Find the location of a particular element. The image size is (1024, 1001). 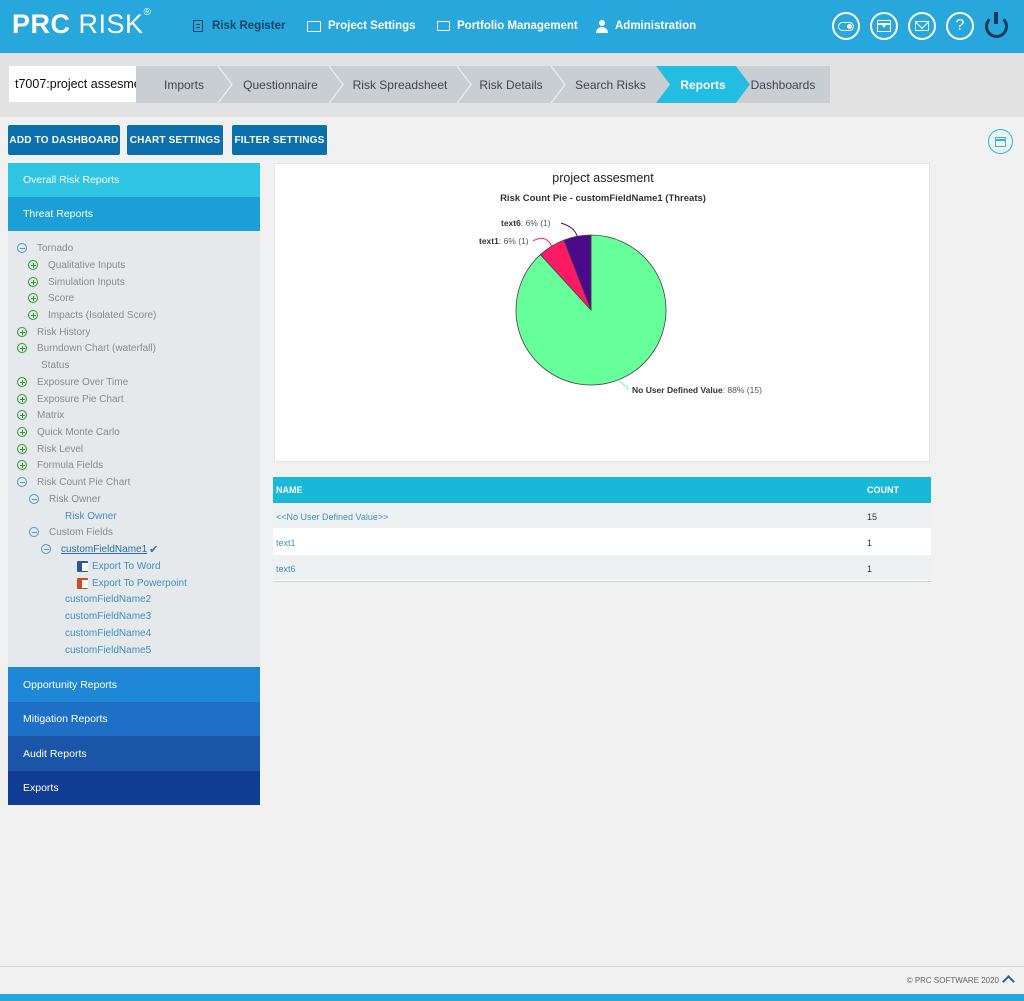

nav-administration: Administration is located at coordinates (646, 26).